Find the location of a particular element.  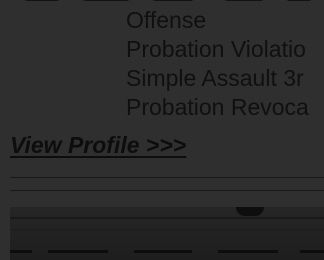

clipped-text-row is located at coordinates (167, 1).